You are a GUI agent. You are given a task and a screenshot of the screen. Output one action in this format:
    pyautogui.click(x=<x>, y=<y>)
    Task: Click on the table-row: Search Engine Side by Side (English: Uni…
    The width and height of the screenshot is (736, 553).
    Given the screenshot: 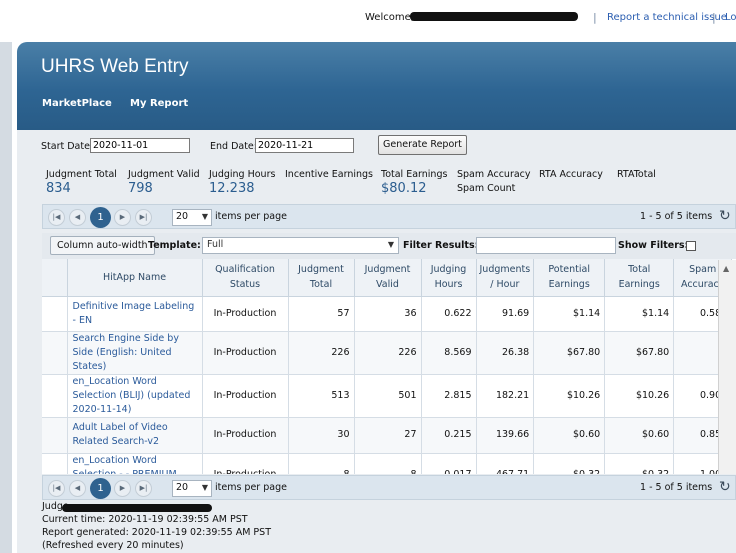 What is the action you would take?
    pyautogui.click(x=387, y=353)
    